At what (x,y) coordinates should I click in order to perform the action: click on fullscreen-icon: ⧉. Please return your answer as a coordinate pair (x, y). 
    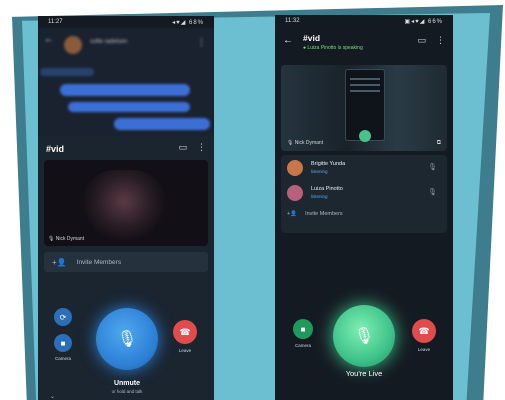
    Looking at the image, I should click on (439, 143).